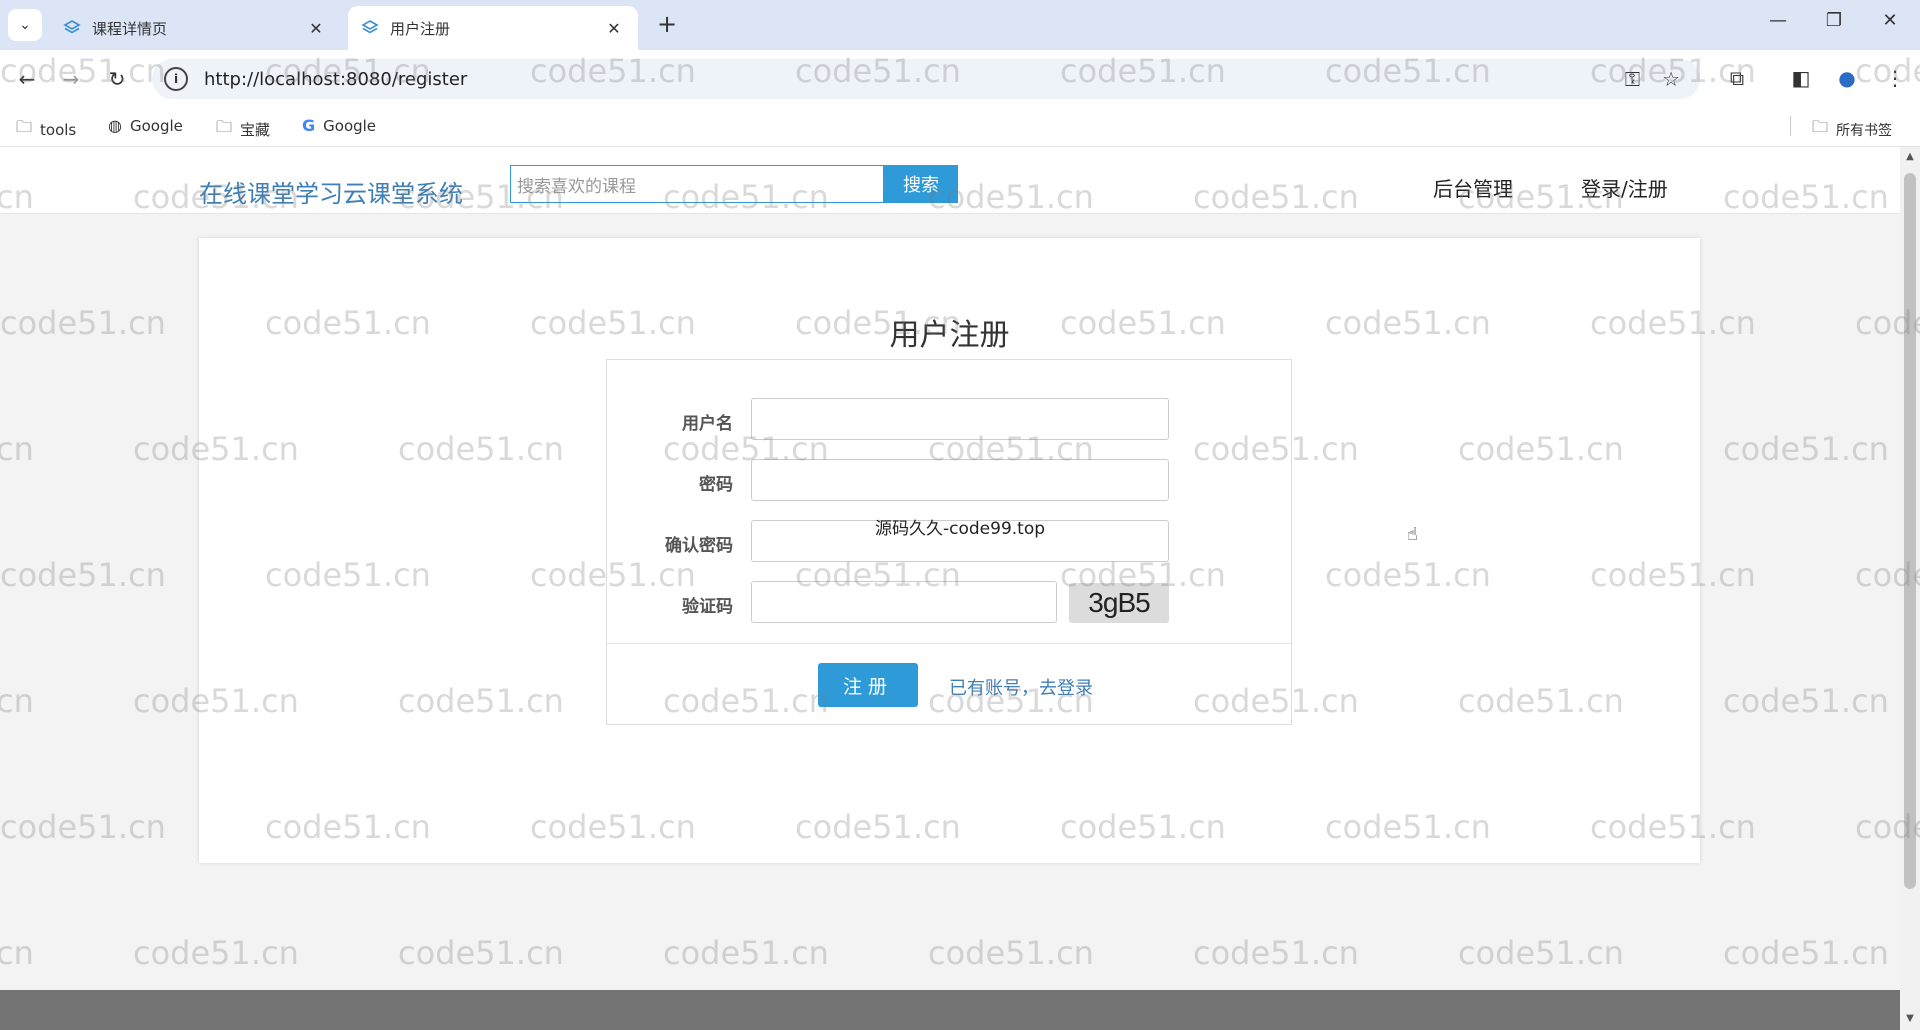 Image resolution: width=1920 pixels, height=1030 pixels. What do you see at coordinates (331, 191) in the screenshot?
I see `site-title: 在线课堂学习云课堂系统` at bounding box center [331, 191].